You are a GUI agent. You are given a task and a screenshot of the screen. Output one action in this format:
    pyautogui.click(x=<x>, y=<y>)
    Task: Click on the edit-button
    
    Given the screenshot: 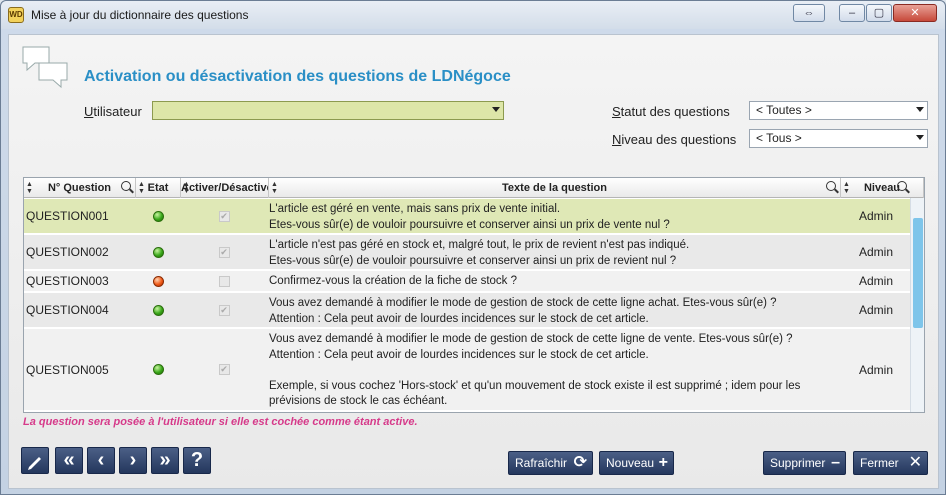 What is the action you would take?
    pyautogui.click(x=35, y=460)
    